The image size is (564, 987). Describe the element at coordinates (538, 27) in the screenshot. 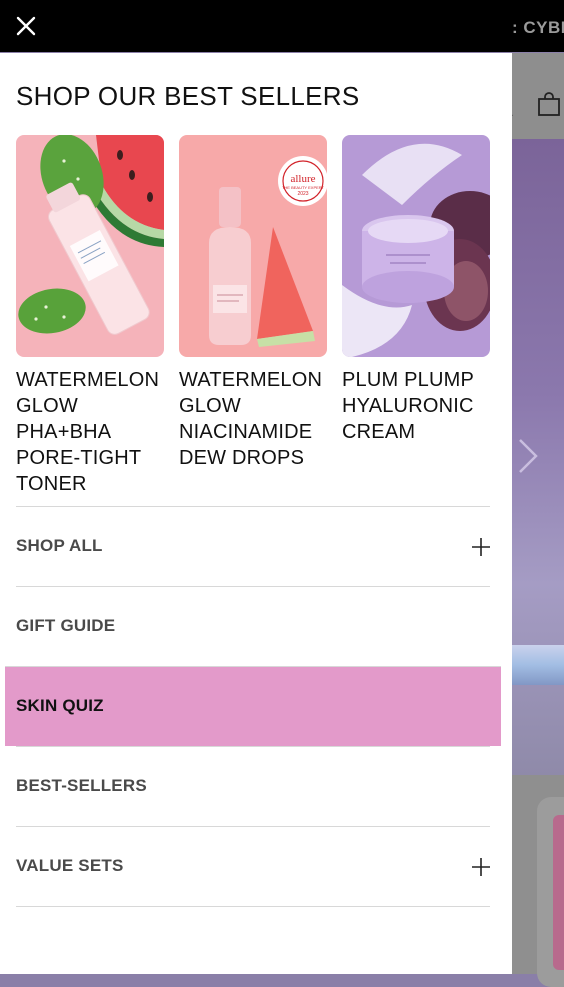

I see `promo-text: : CYBE` at that location.